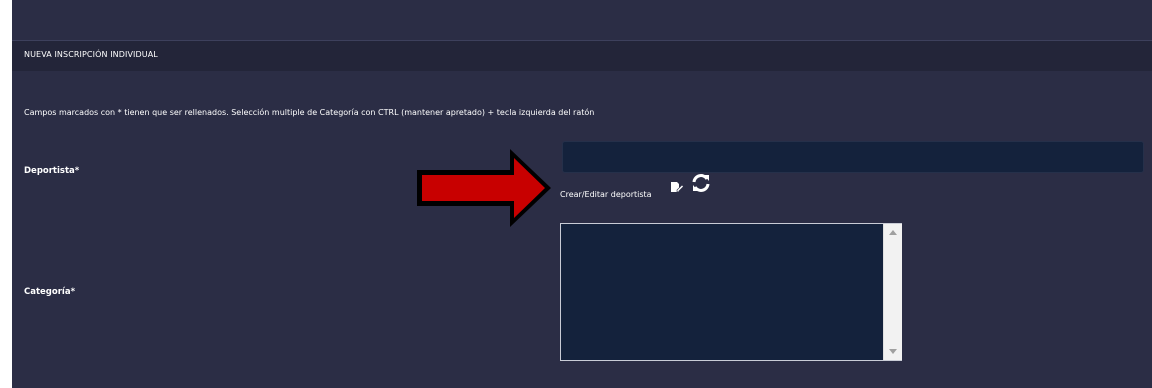  Describe the element at coordinates (701, 183) in the screenshot. I see `refresh-icon` at that location.